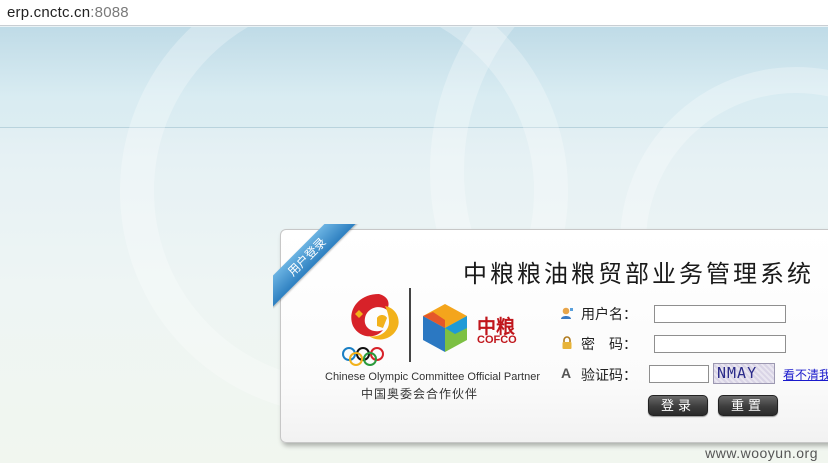  Describe the element at coordinates (567, 342) in the screenshot. I see `lock-icon` at that location.